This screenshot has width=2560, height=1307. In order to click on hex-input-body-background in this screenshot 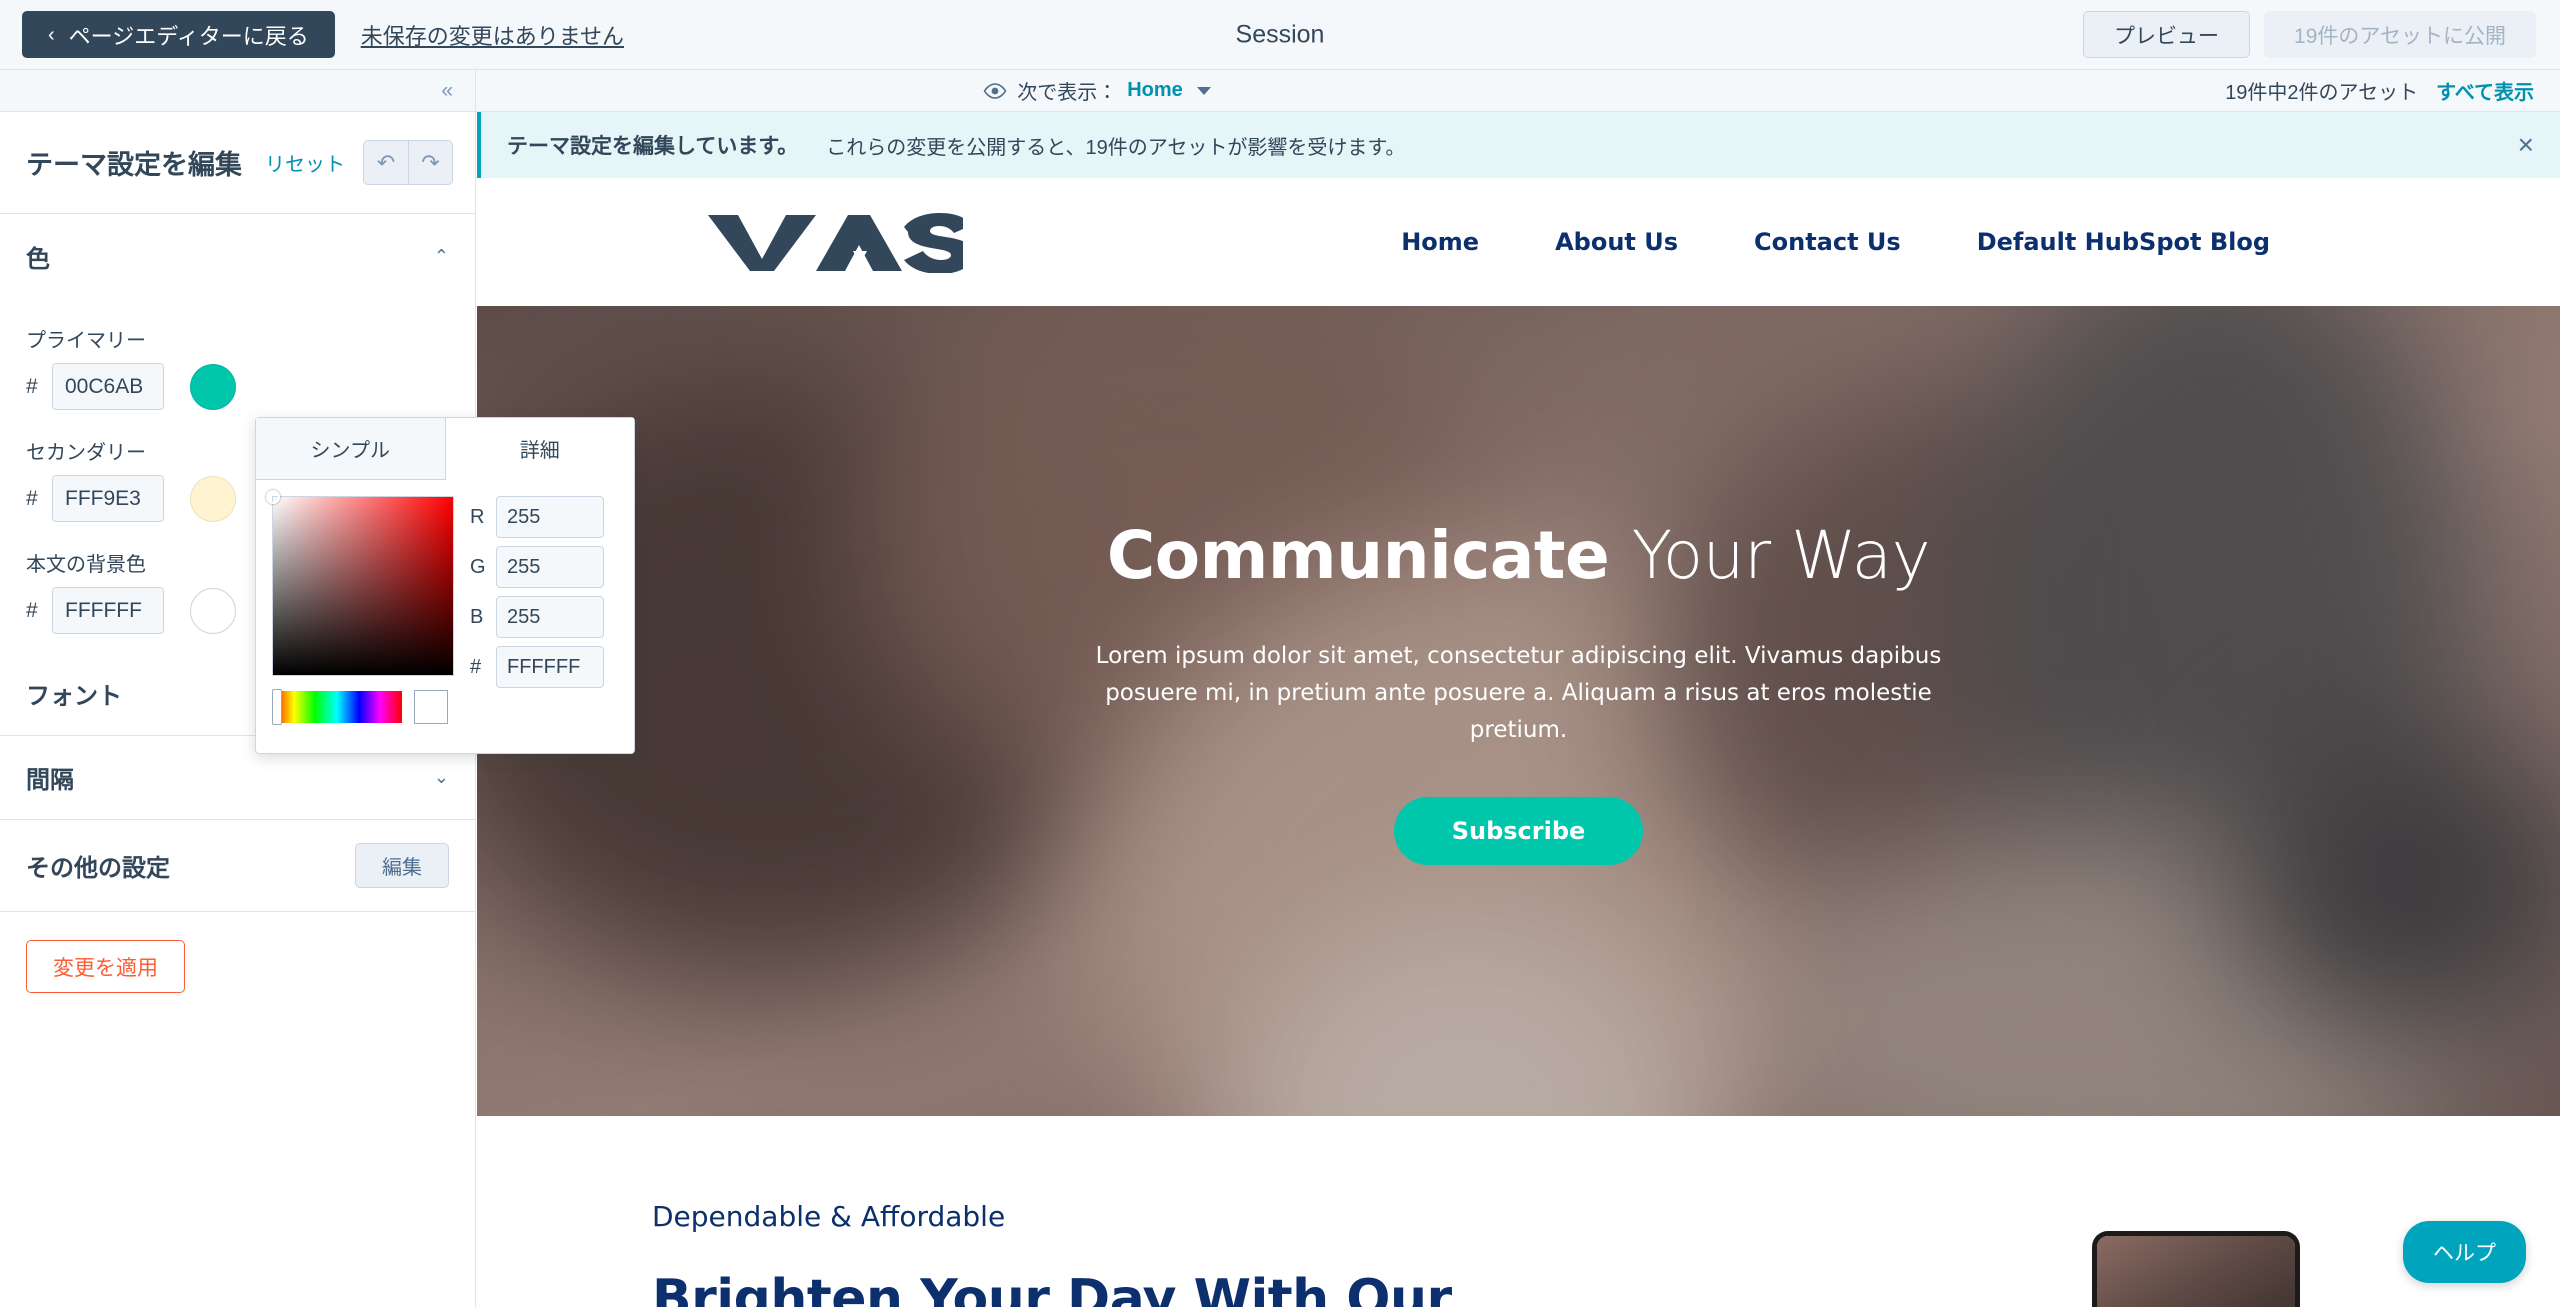, I will do `click(108, 610)`.